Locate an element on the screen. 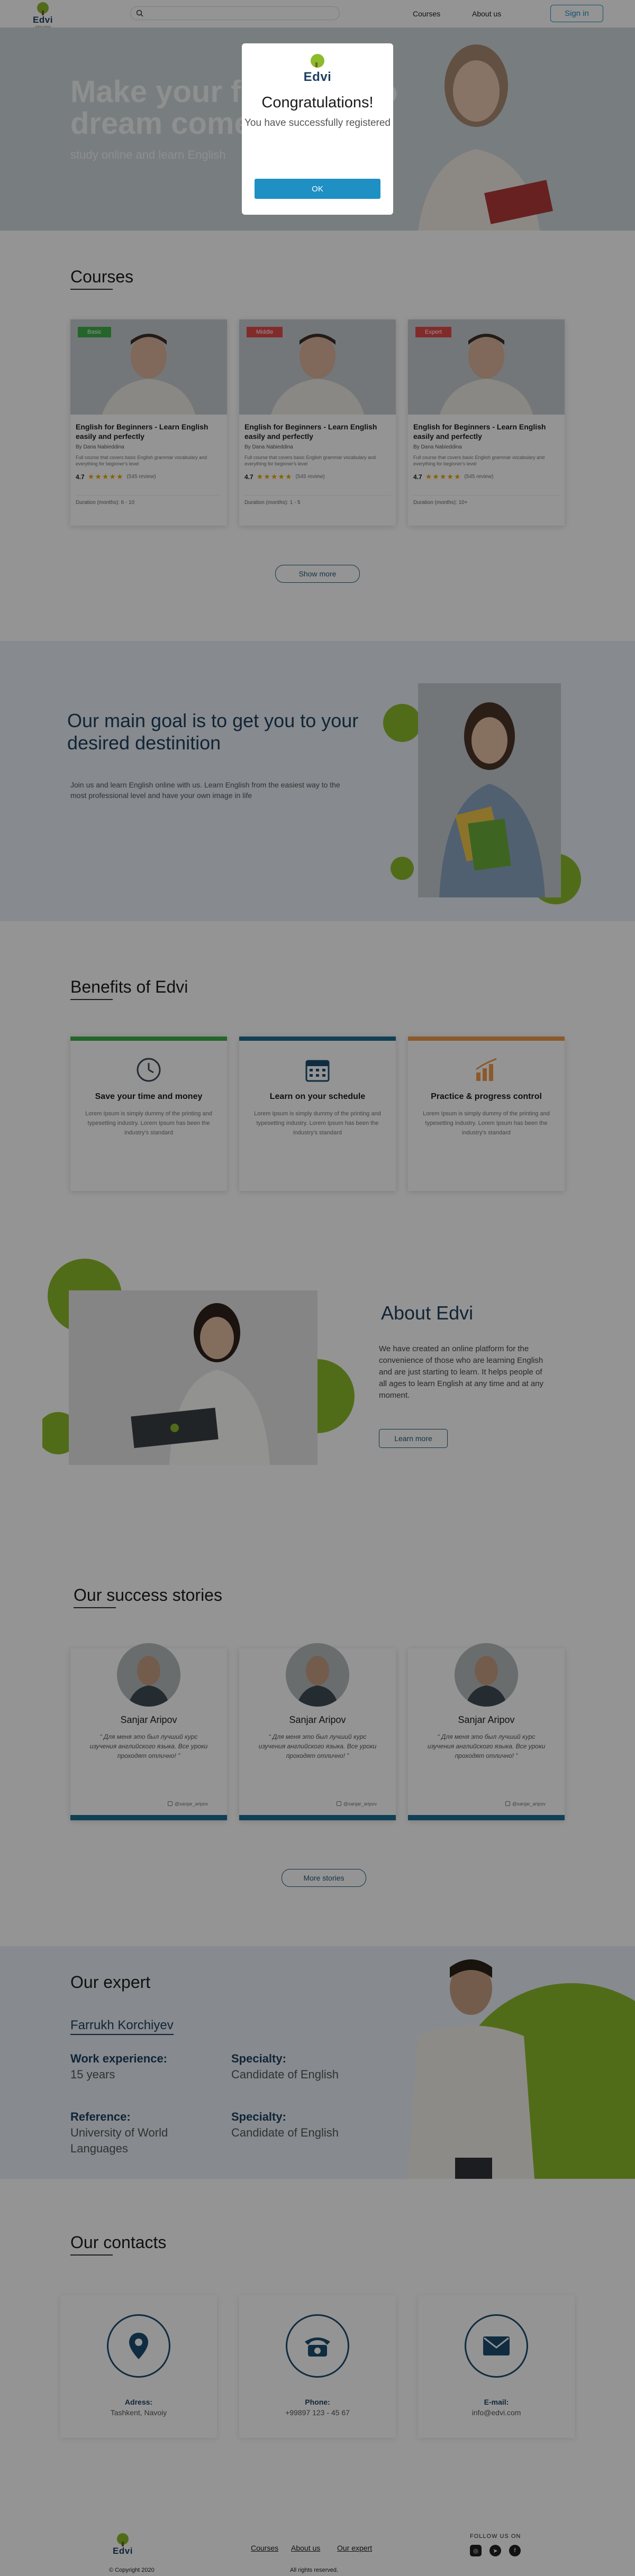 Image resolution: width=635 pixels, height=2576 pixels. modal-logo: Edvi is located at coordinates (317, 69).